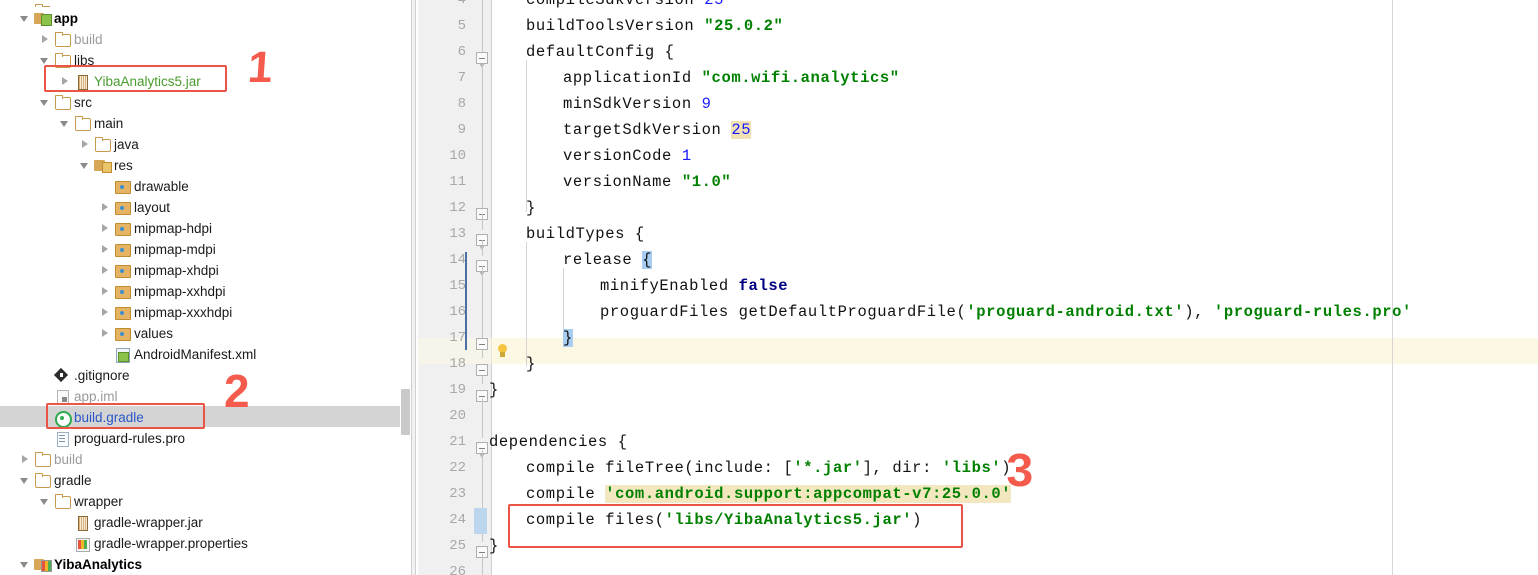  I want to click on tree-item-app-iml: app.iml, so click(205, 395).